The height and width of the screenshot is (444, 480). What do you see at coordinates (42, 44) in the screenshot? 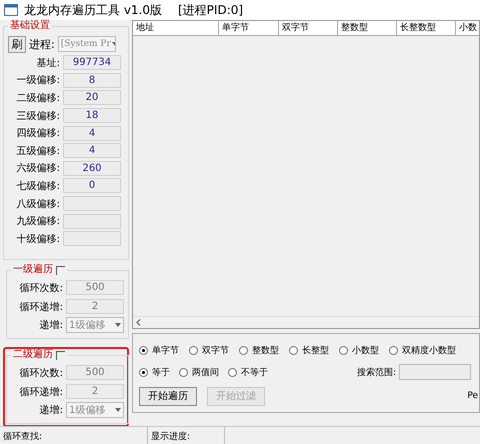
I see `process-label: 进程:` at bounding box center [42, 44].